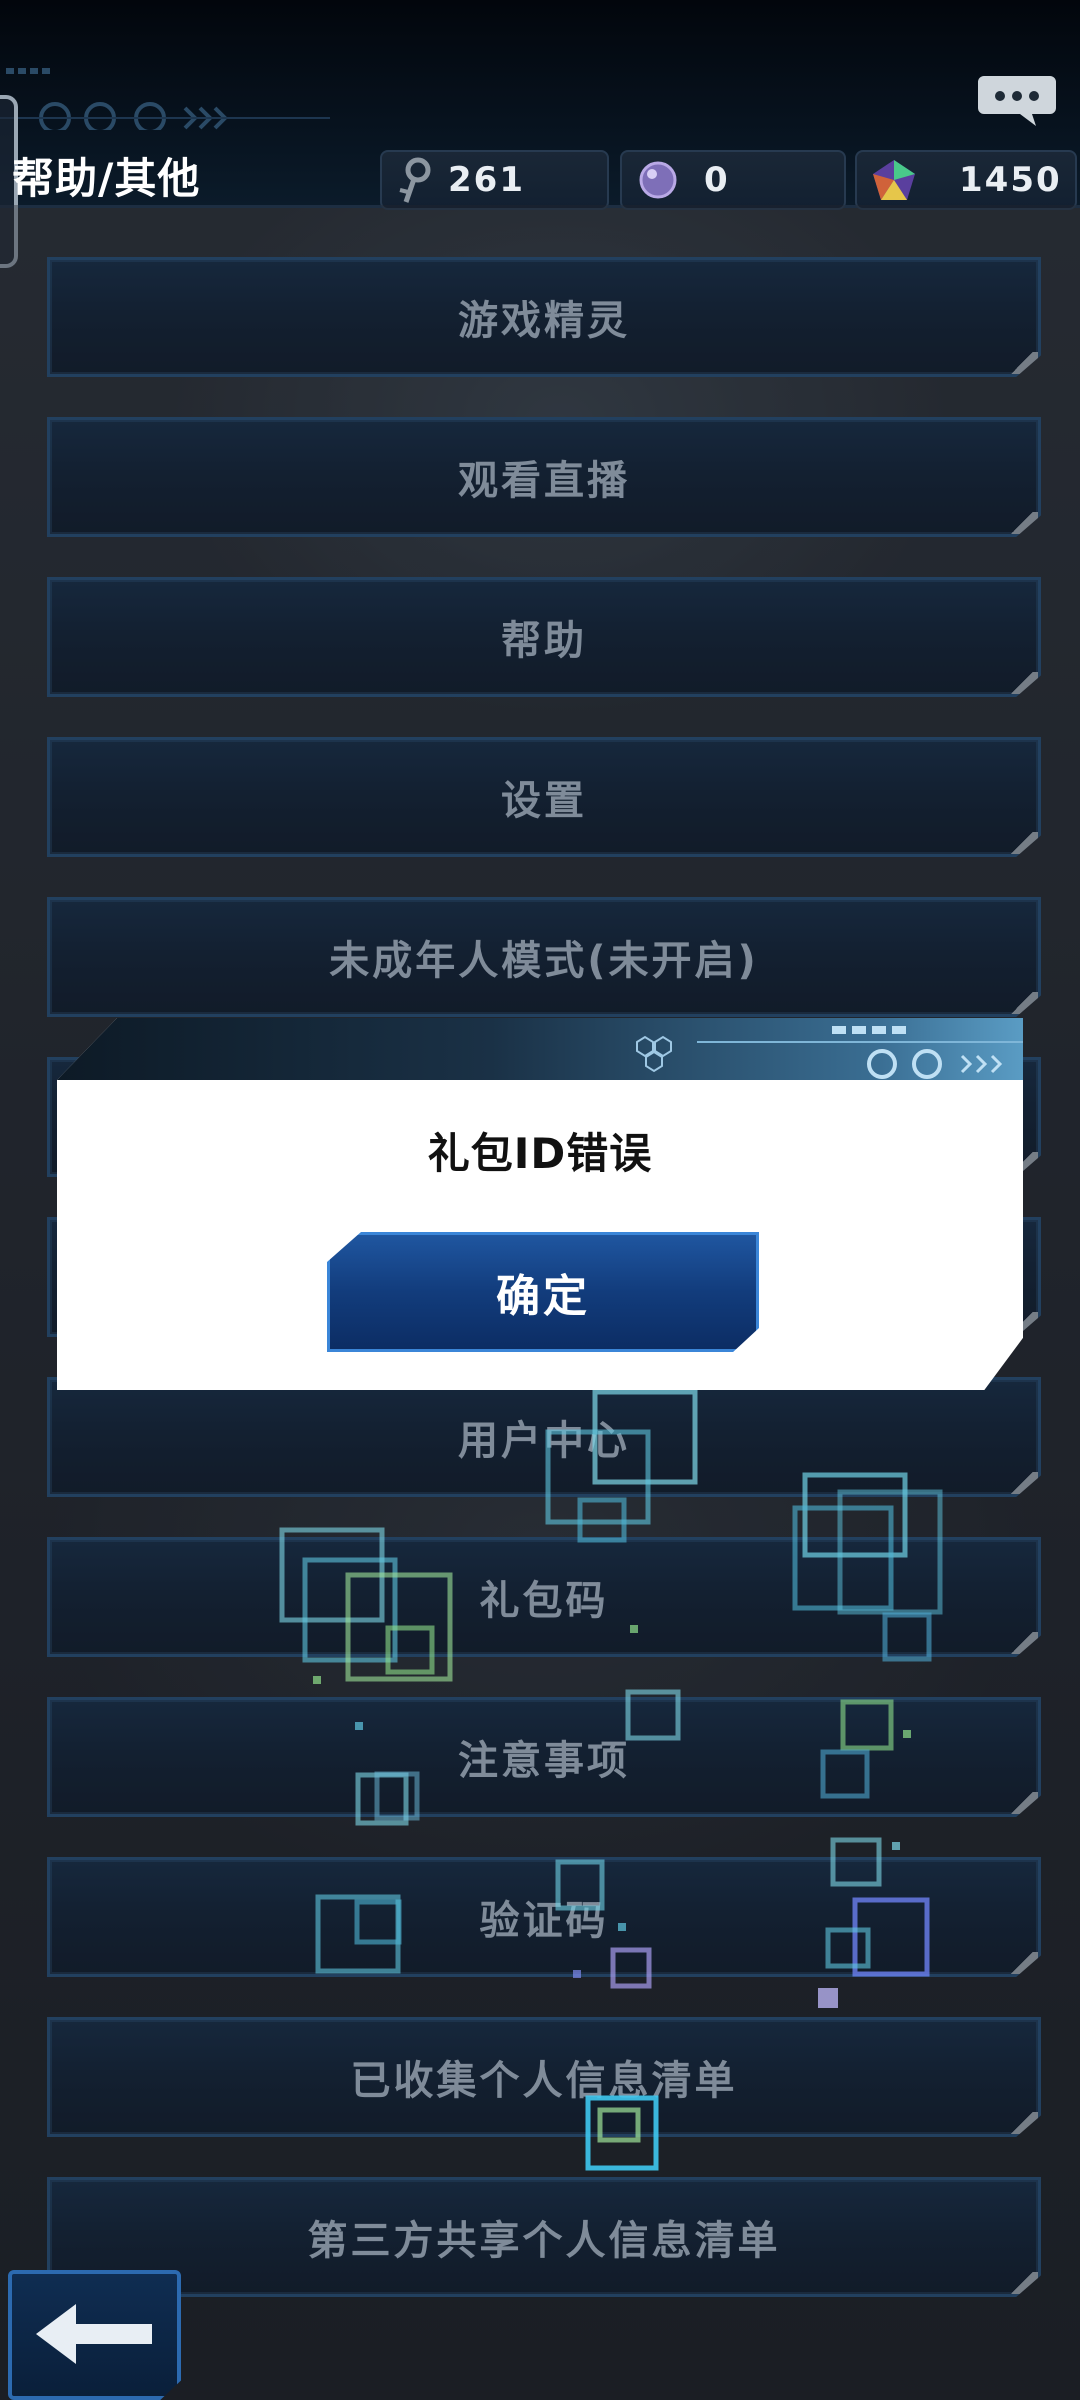 The width and height of the screenshot is (1080, 2400). I want to click on menu-item-label: 验证码, so click(544, 1921).